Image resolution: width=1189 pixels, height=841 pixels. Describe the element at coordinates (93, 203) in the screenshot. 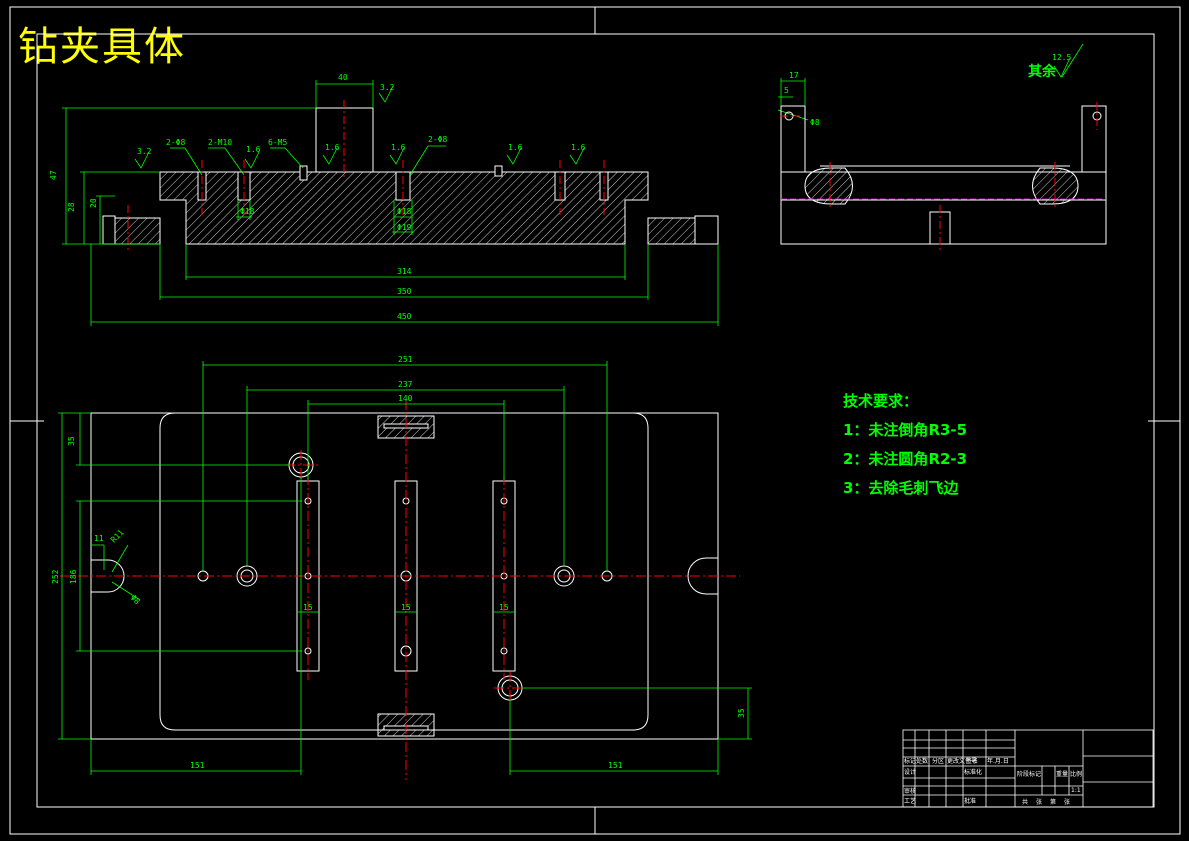

I see `dim-flange-height: 20` at that location.